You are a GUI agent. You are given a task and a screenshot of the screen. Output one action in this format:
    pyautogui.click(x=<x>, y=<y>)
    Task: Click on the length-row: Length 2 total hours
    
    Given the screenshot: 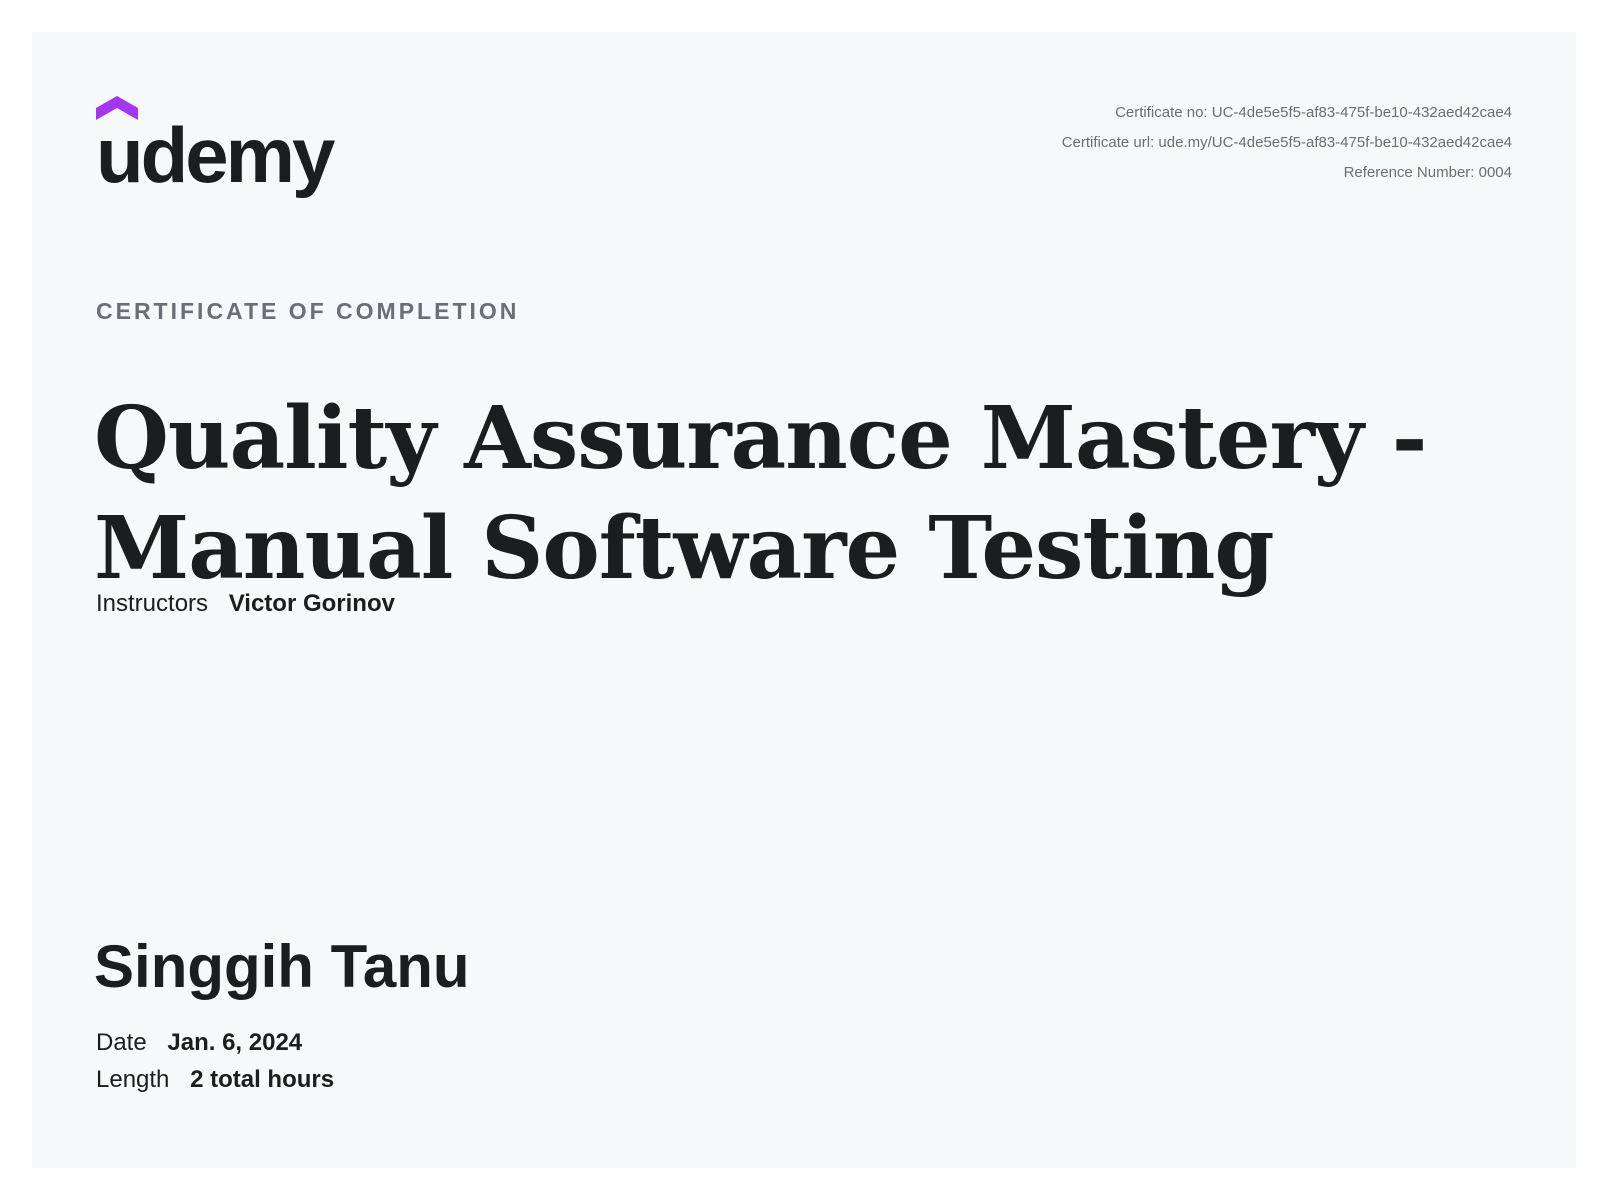 What is the action you would take?
    pyautogui.click(x=215, y=1079)
    